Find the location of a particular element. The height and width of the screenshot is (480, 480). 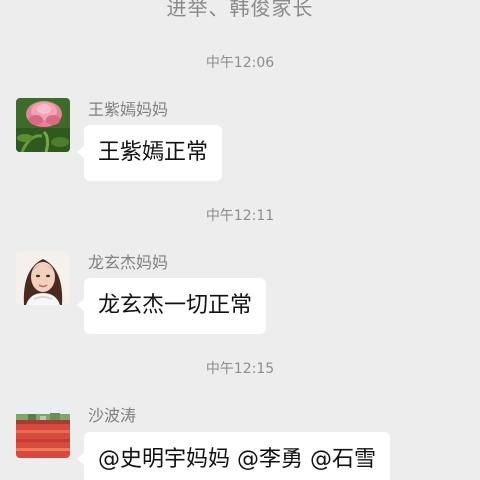

message-bubble: 龙玄杰一切正常 is located at coordinates (171, 306).